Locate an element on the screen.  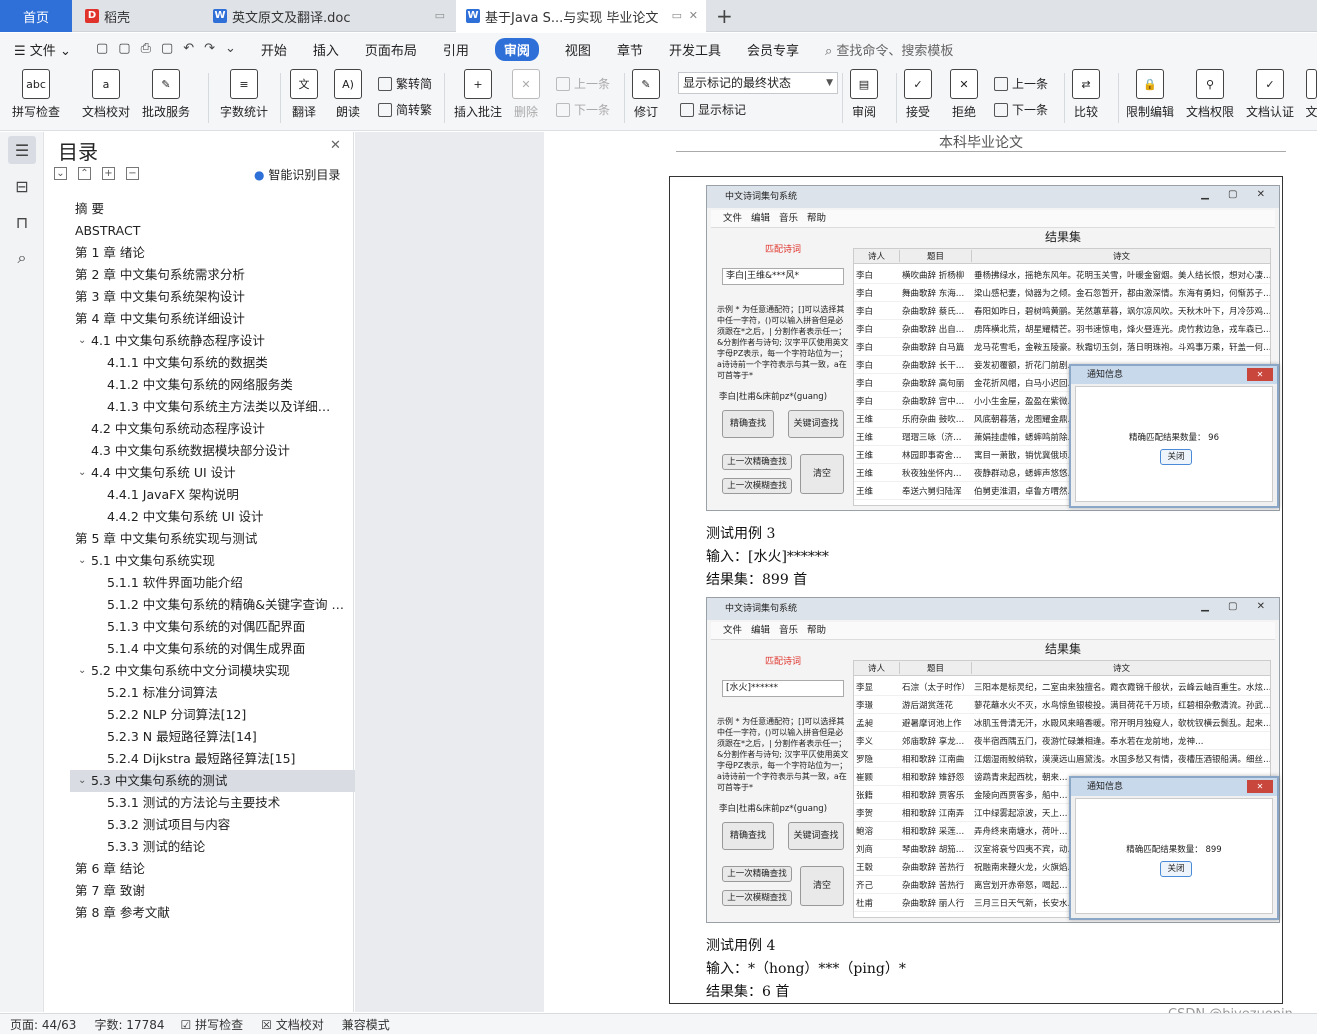
review-pane-button: ▤ 审阅 is located at coordinates (864, 94).